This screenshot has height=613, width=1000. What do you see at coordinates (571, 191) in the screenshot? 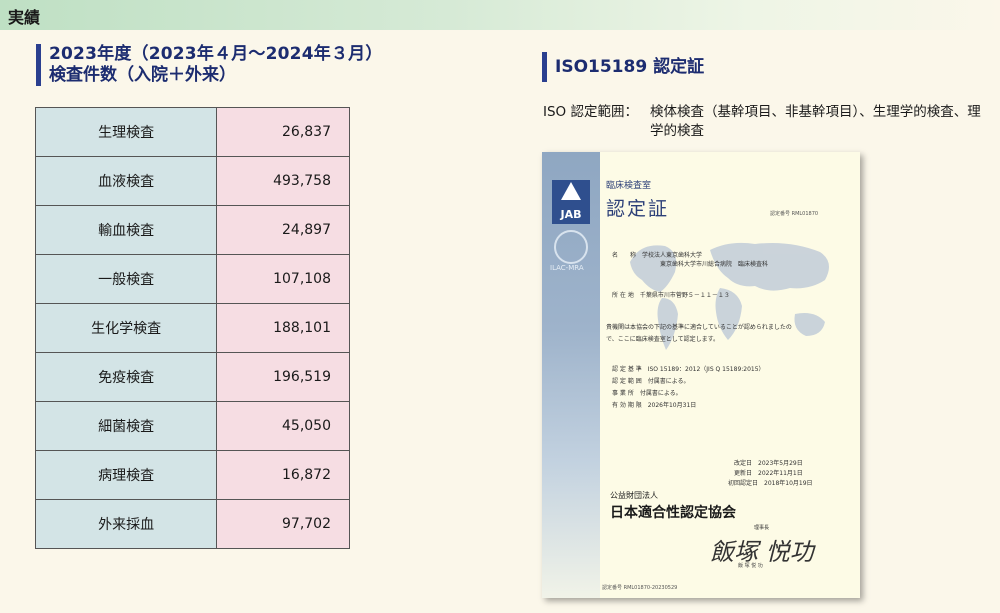
I see `jab-logo-triangle-icon` at bounding box center [571, 191].